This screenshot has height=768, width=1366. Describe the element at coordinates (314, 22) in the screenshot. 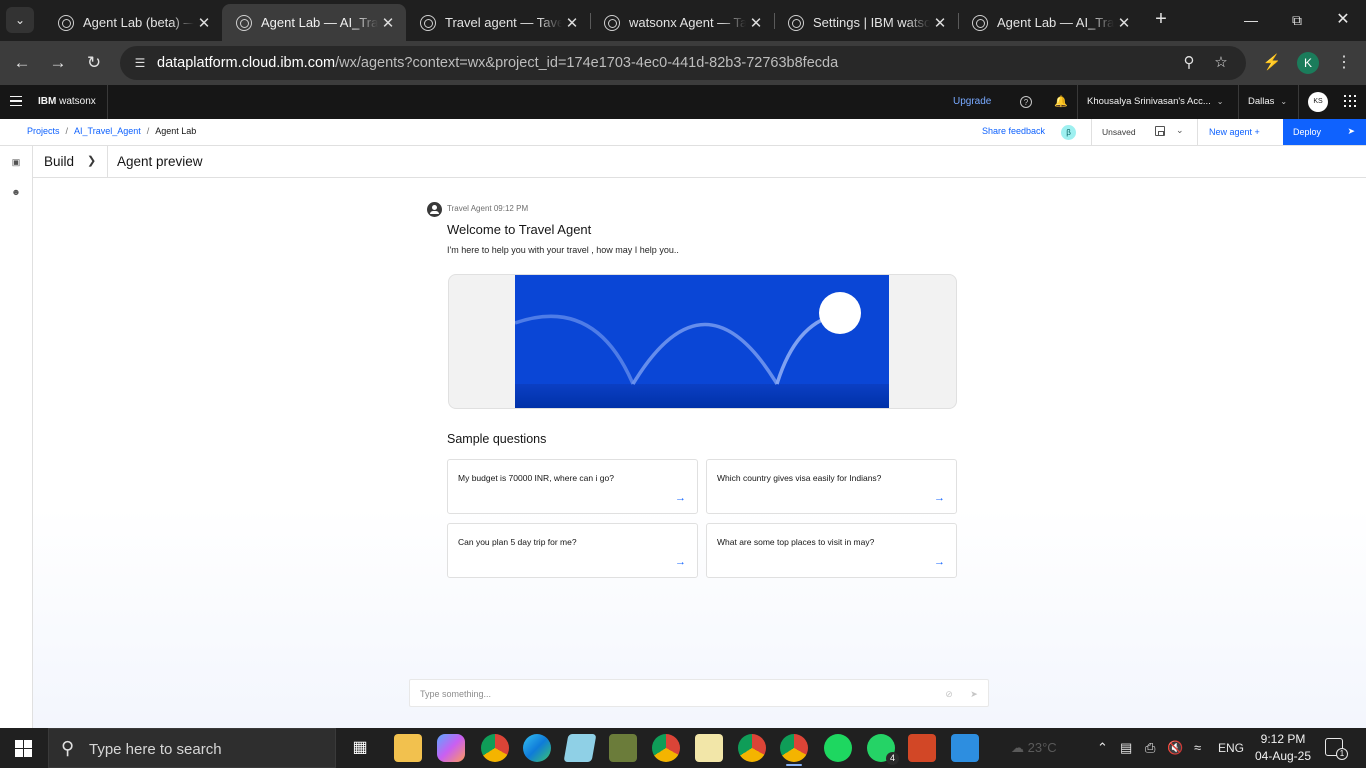

I see `browser-tab-active: Agent Lab — AI_Trave ✕` at that location.